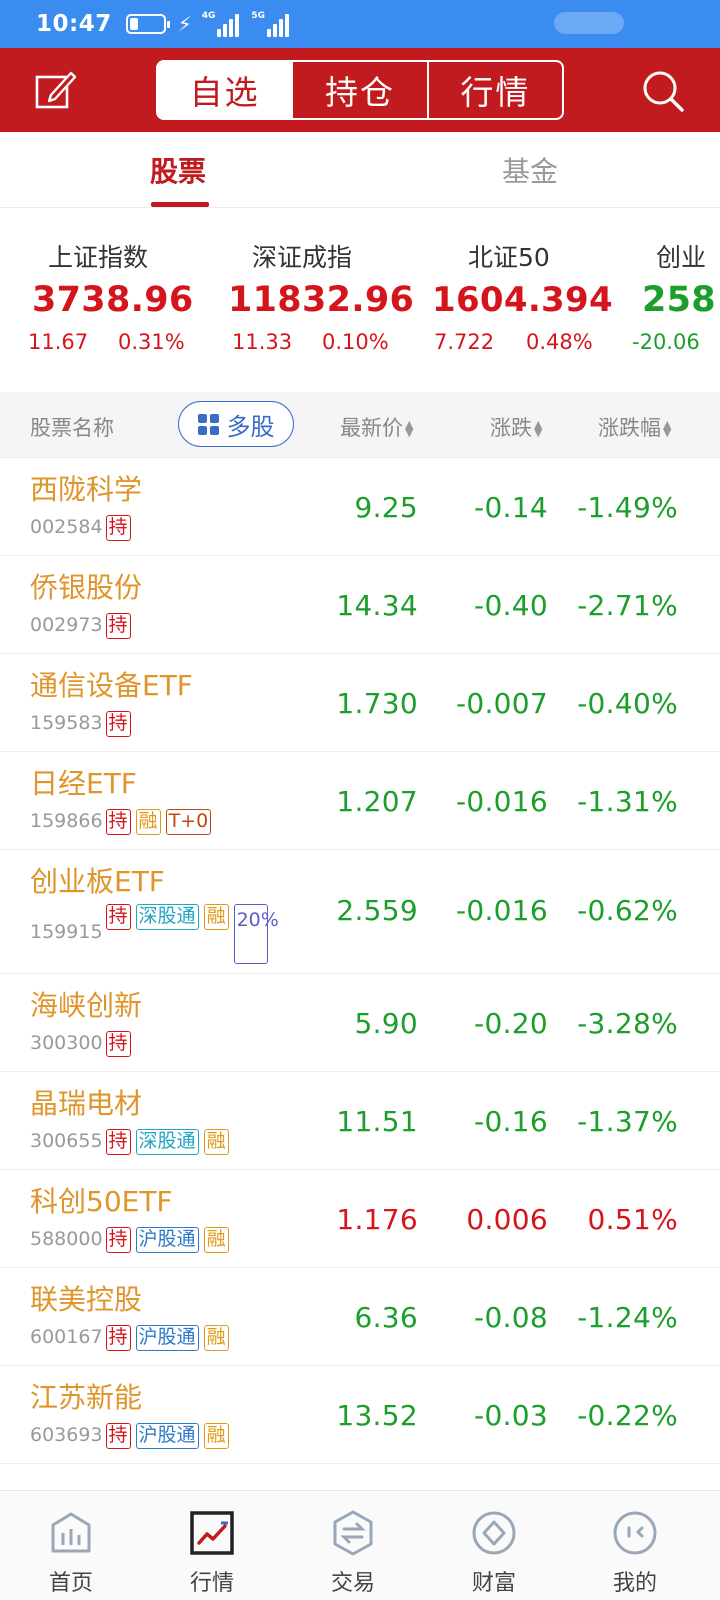 This screenshot has height=1600, width=720. Describe the element at coordinates (167, 917) in the screenshot. I see `sz-connect-tag: 深股通` at that location.